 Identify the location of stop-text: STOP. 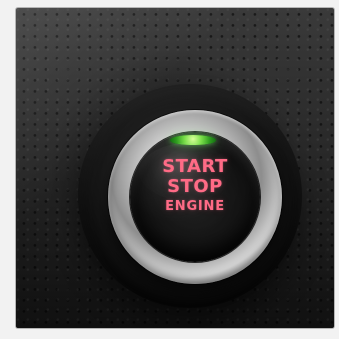
(195, 186).